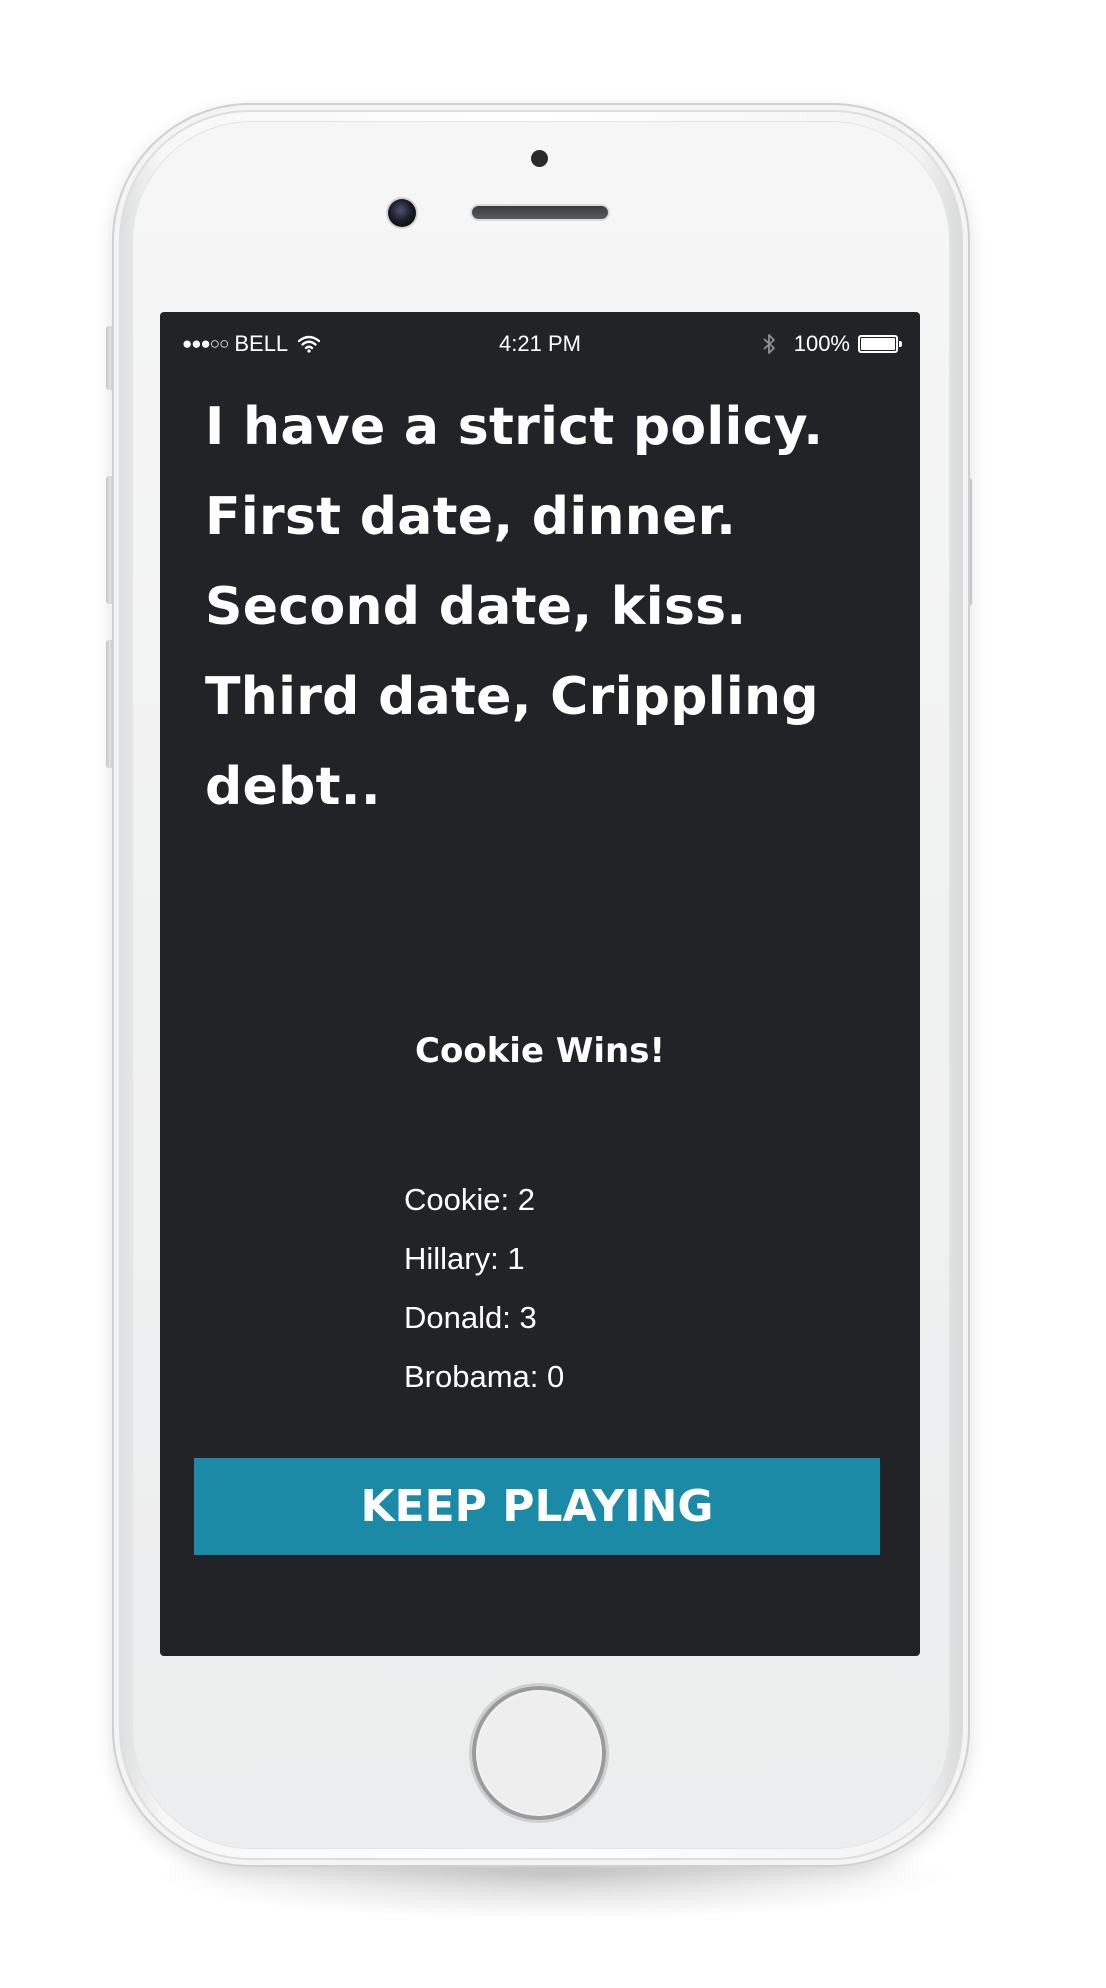 This screenshot has width=1106, height=1988. What do you see at coordinates (540, 212) in the screenshot?
I see `earpiece-speaker` at bounding box center [540, 212].